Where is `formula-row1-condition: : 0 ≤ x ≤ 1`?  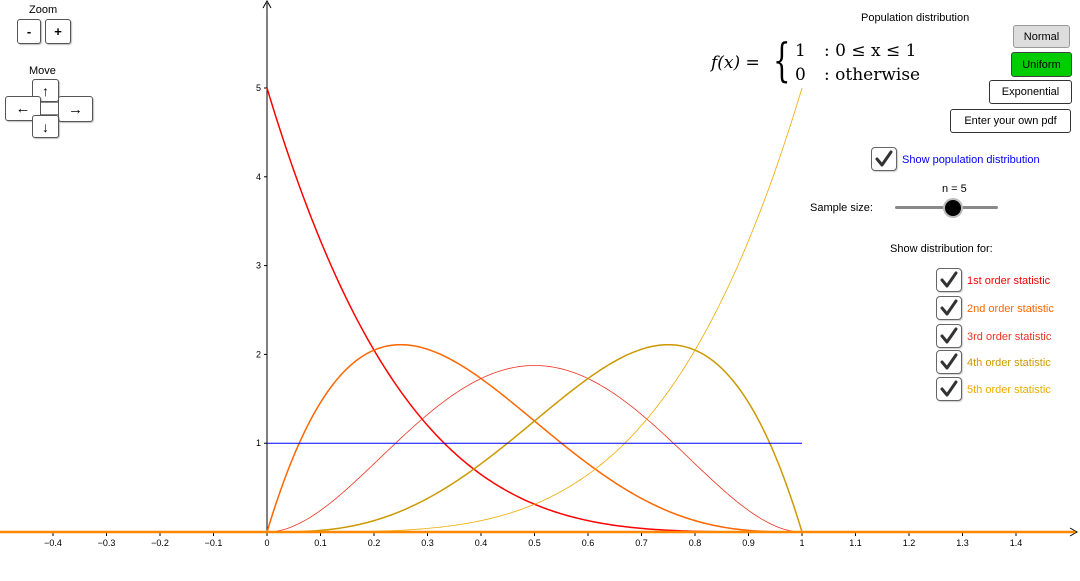
formula-row1-condition: : 0 ≤ x ≤ 1 is located at coordinates (870, 51).